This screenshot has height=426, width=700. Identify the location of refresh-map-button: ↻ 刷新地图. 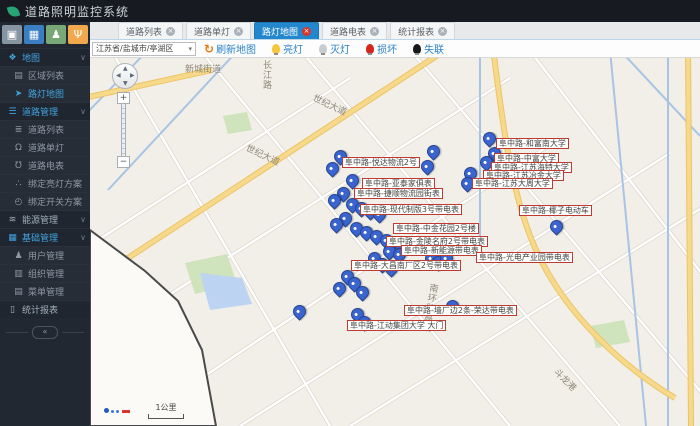
(230, 49).